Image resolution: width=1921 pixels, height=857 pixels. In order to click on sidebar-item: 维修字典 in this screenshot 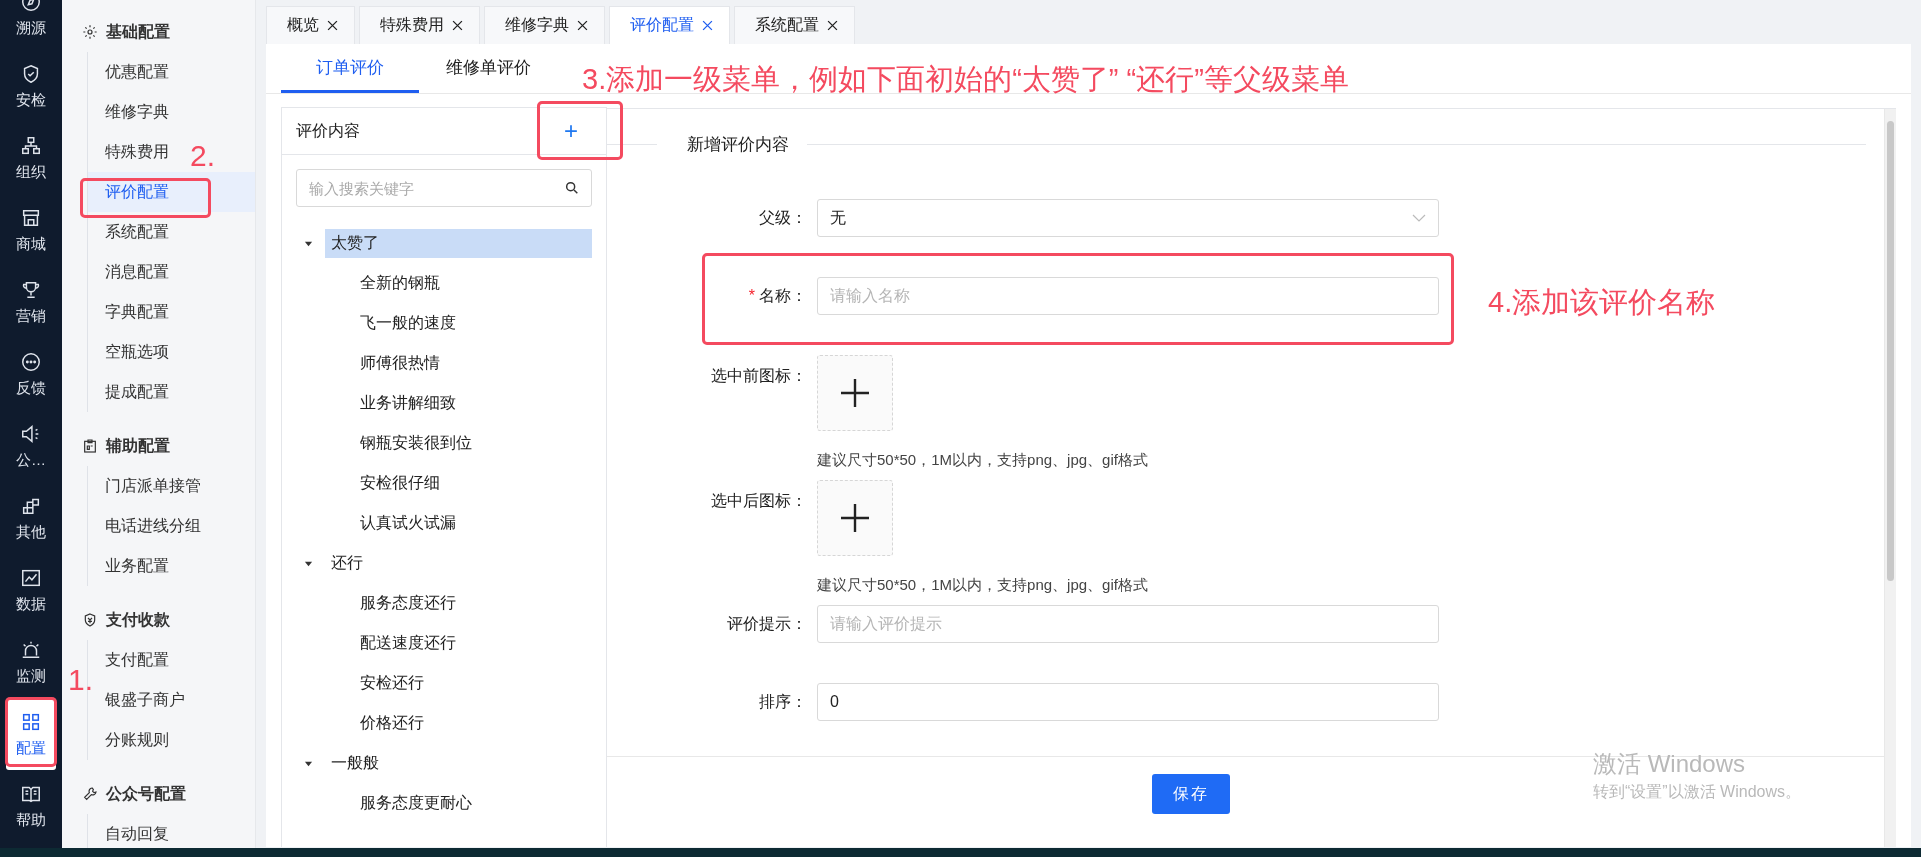, I will do `click(132, 112)`.